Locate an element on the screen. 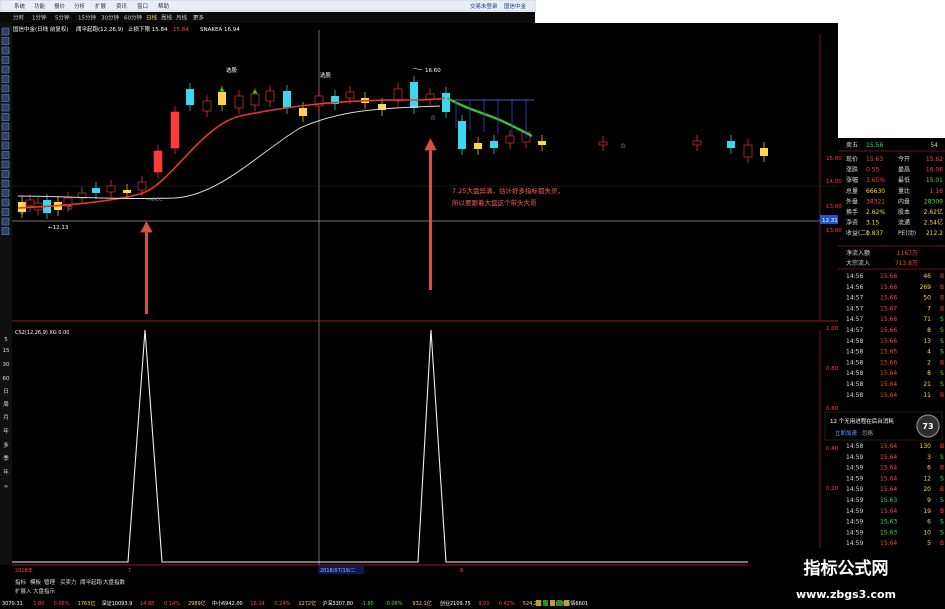  tick-bottom-price-4: 15.64 is located at coordinates (888, 489).